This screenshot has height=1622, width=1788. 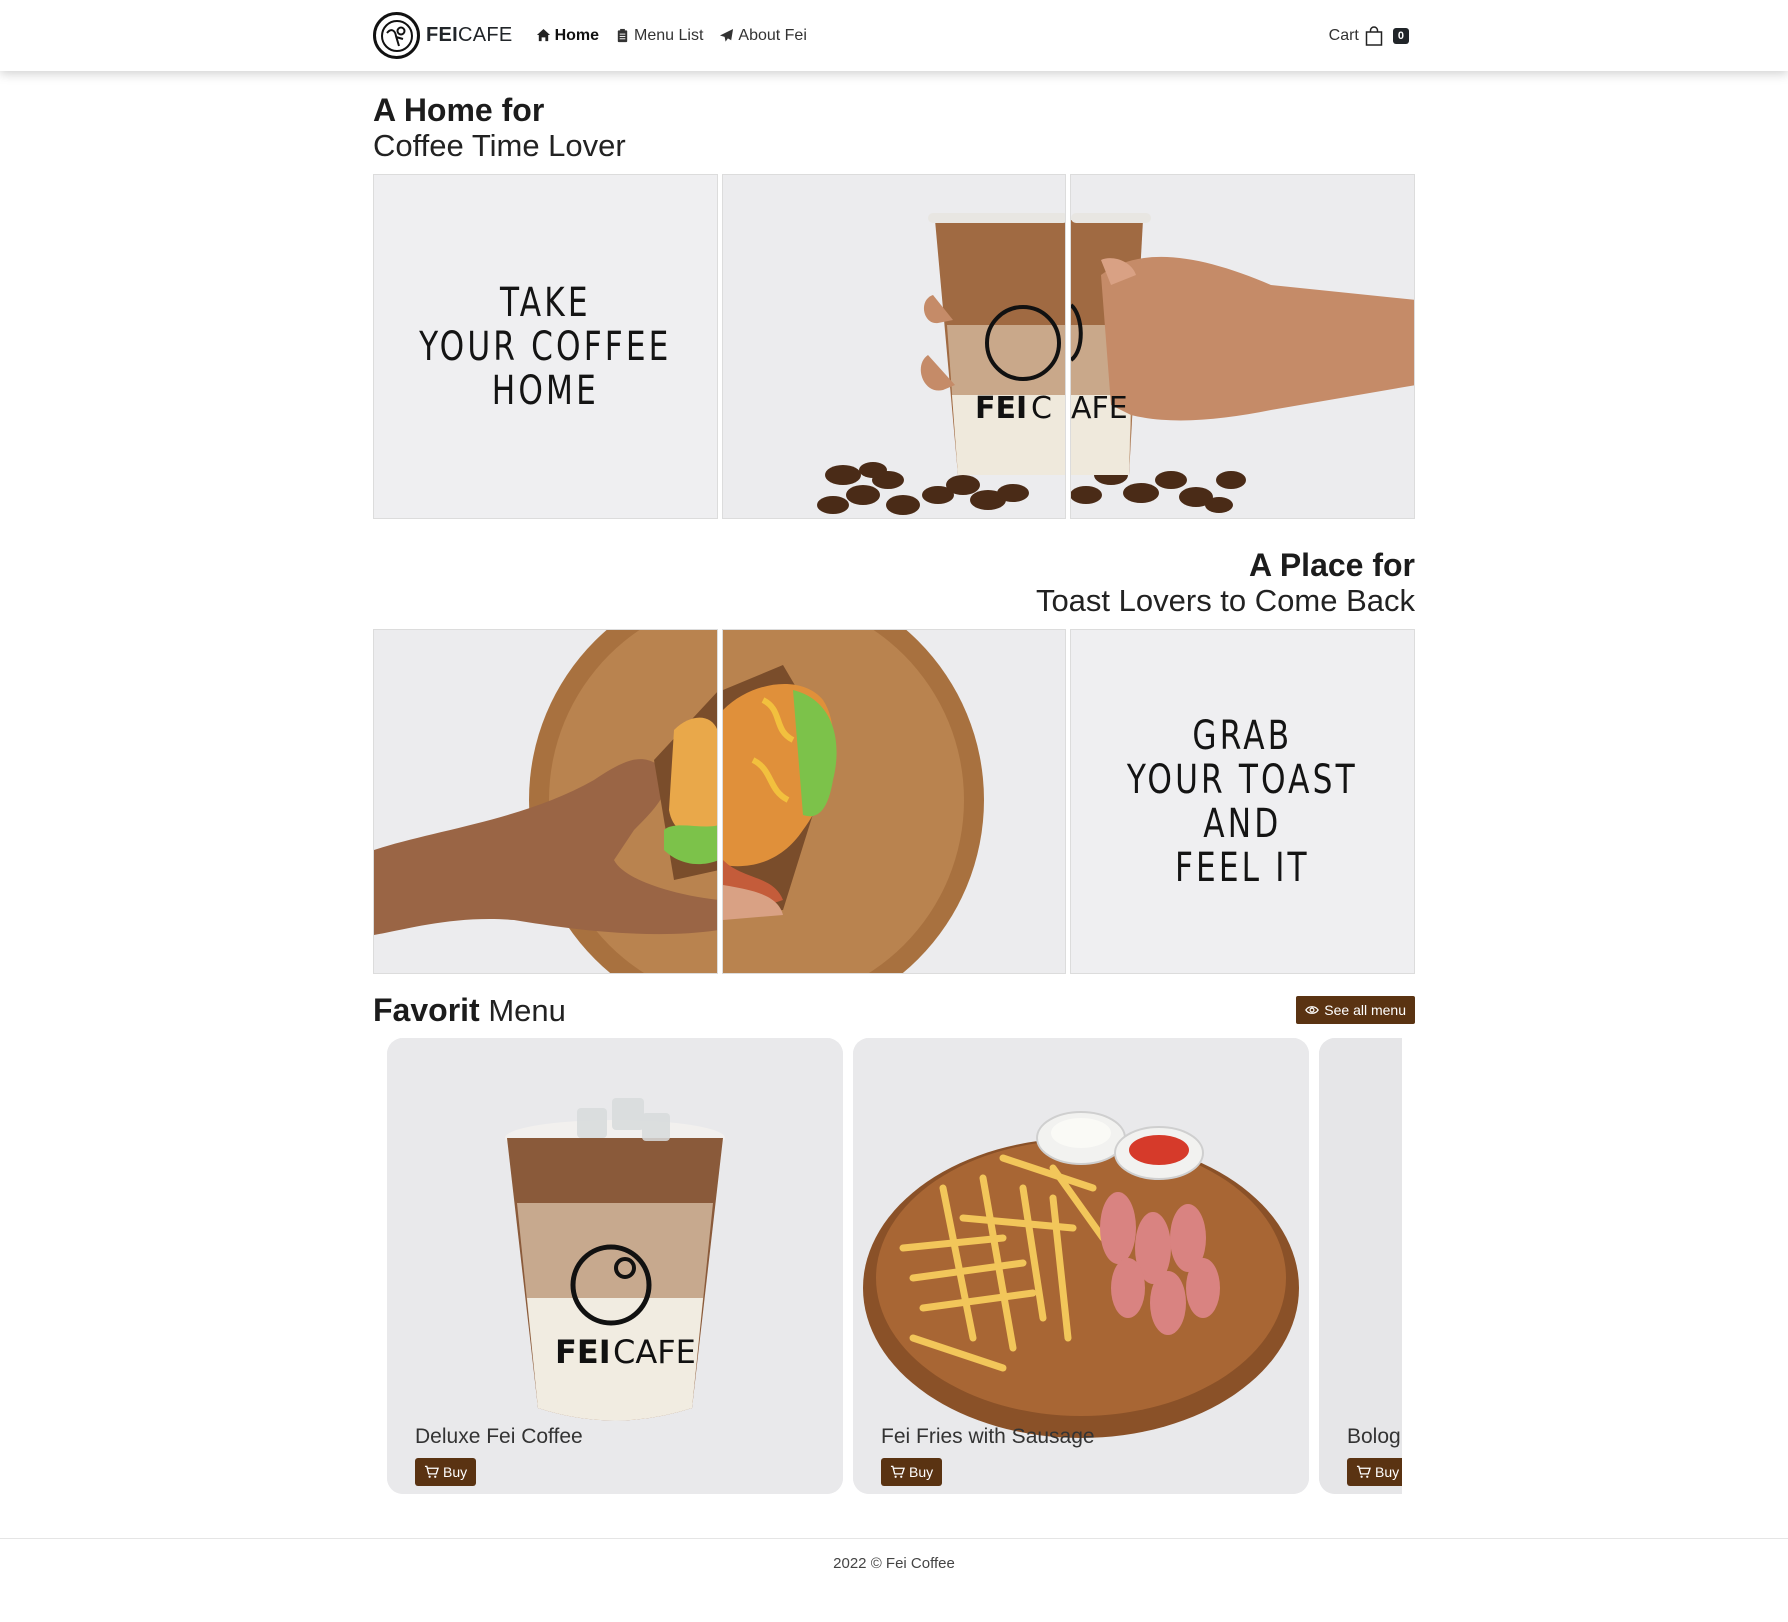 What do you see at coordinates (894, 1580) in the screenshot?
I see `footer: 2022 © Fei Coffee` at bounding box center [894, 1580].